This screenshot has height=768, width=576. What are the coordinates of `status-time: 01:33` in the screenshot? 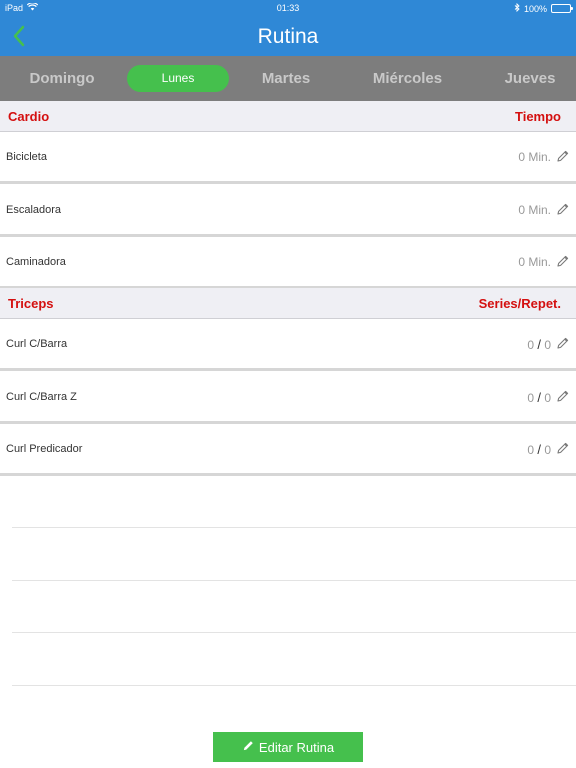 It's located at (288, 8).